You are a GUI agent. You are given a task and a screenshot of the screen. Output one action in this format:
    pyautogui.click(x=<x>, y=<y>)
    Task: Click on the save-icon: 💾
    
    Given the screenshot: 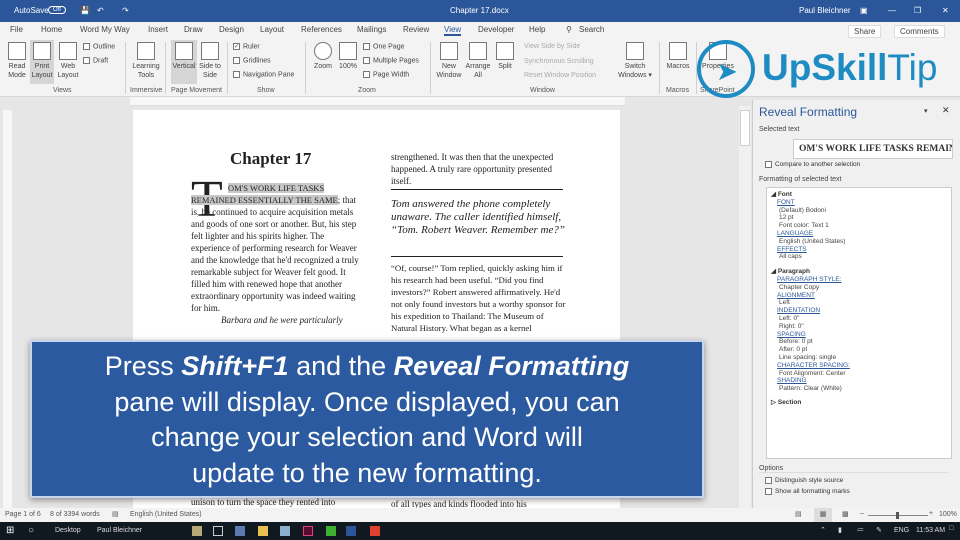 What is the action you would take?
    pyautogui.click(x=85, y=10)
    